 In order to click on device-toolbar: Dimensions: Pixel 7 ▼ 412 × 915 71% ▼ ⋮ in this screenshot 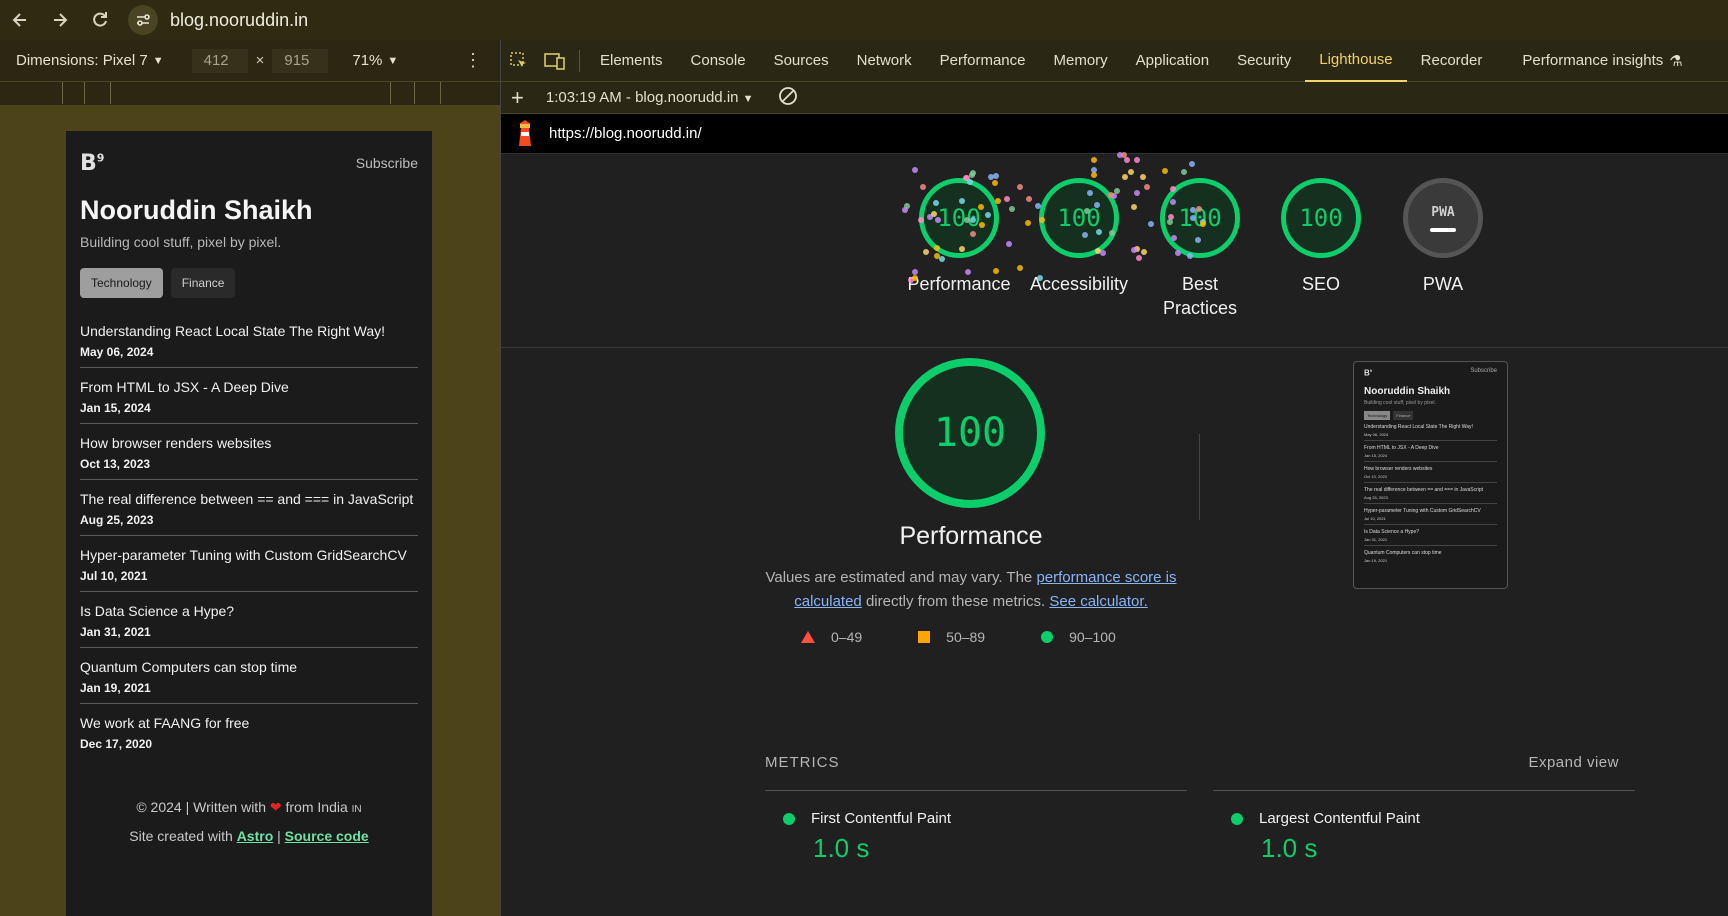, I will do `click(250, 61)`.